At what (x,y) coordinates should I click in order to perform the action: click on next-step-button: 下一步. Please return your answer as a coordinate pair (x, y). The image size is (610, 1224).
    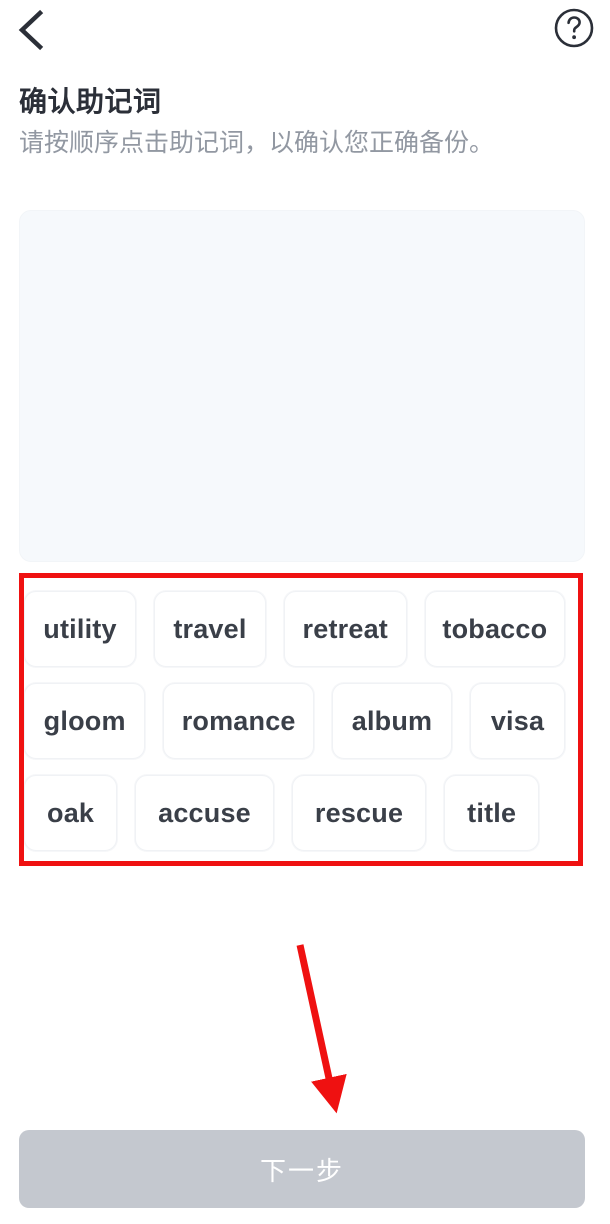
    Looking at the image, I should click on (302, 1169).